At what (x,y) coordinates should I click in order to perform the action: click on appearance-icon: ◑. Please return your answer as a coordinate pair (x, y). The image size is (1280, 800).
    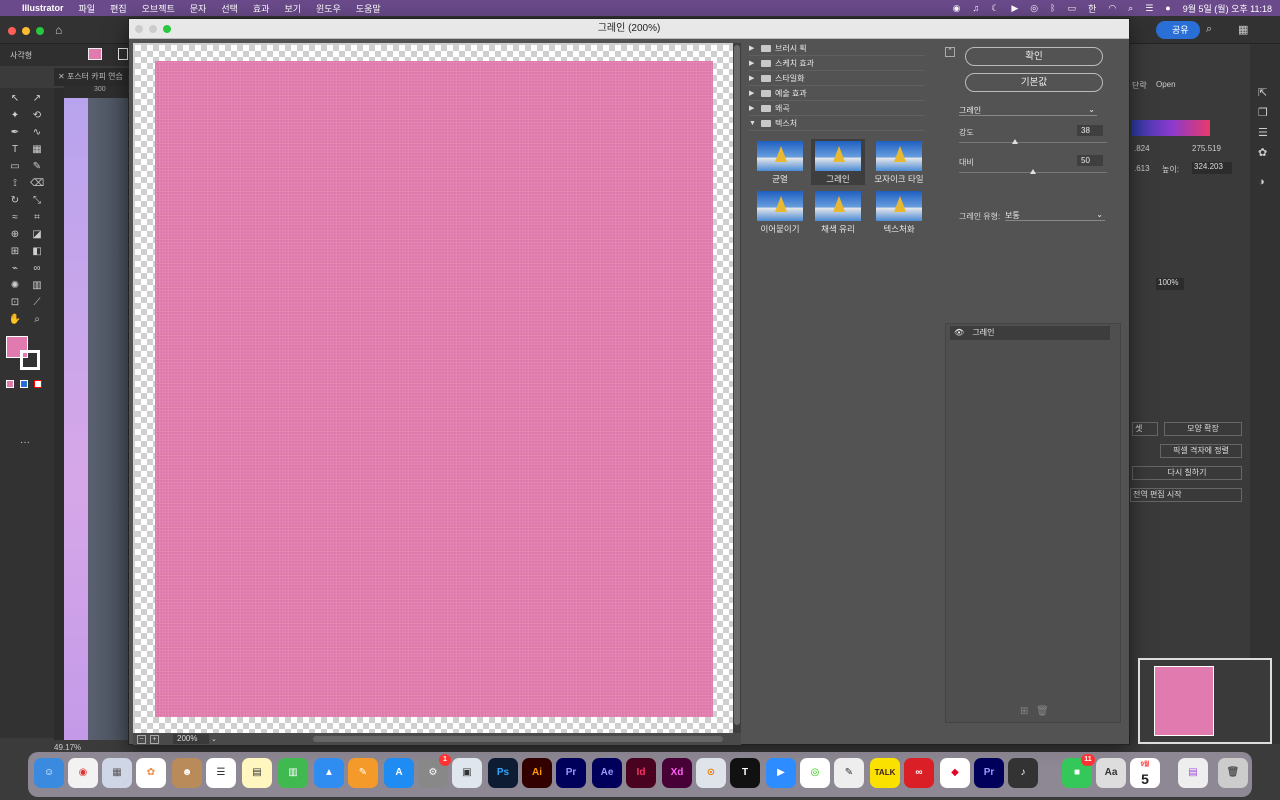
    Looking at the image, I should click on (1261, 182).